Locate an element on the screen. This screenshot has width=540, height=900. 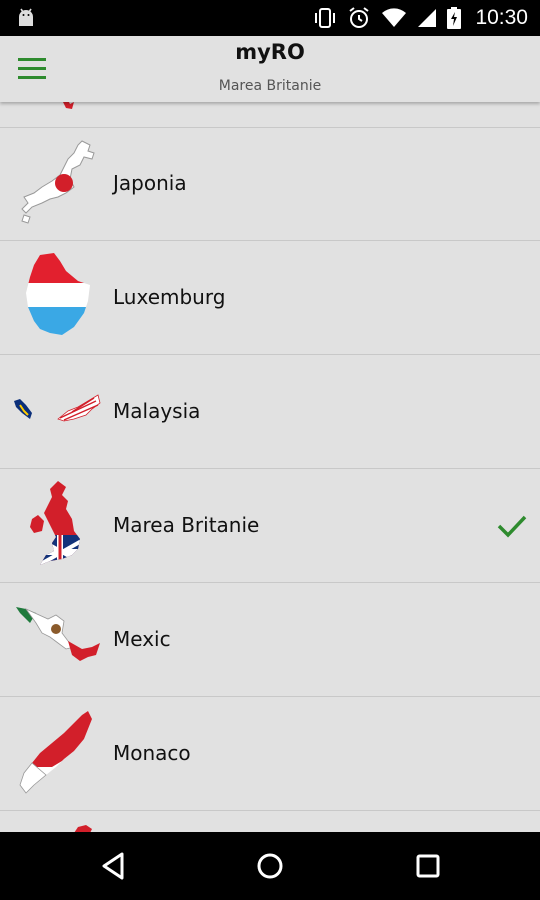
recents-icon is located at coordinates (428, 866).